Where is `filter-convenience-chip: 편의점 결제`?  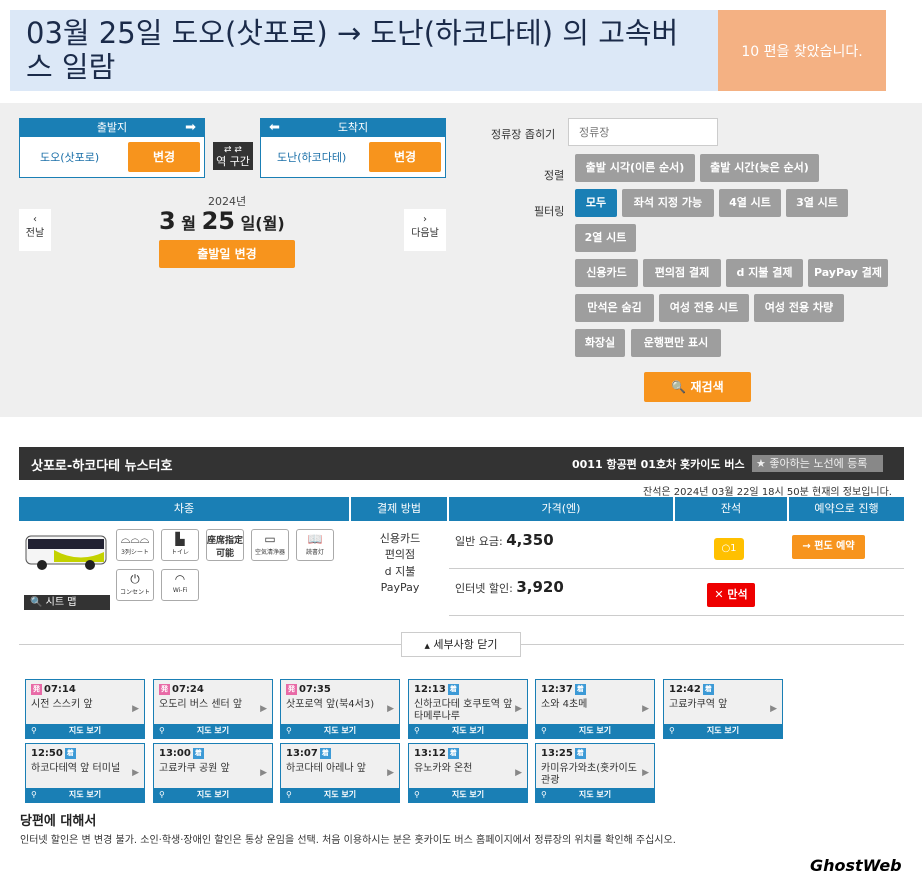
filter-convenience-chip: 편의점 결제 is located at coordinates (682, 273).